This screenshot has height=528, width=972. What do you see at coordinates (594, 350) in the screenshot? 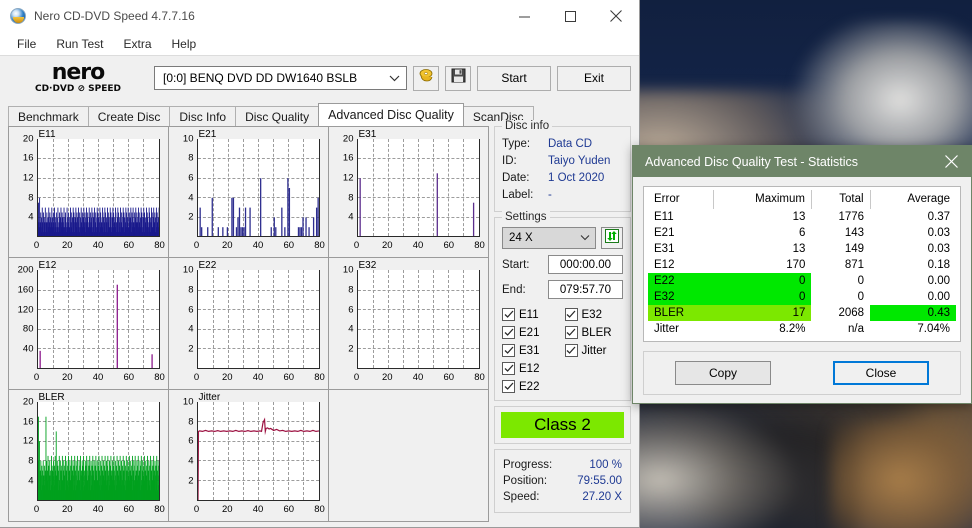
I see `checkbox-jitter: Jitter` at bounding box center [594, 350].